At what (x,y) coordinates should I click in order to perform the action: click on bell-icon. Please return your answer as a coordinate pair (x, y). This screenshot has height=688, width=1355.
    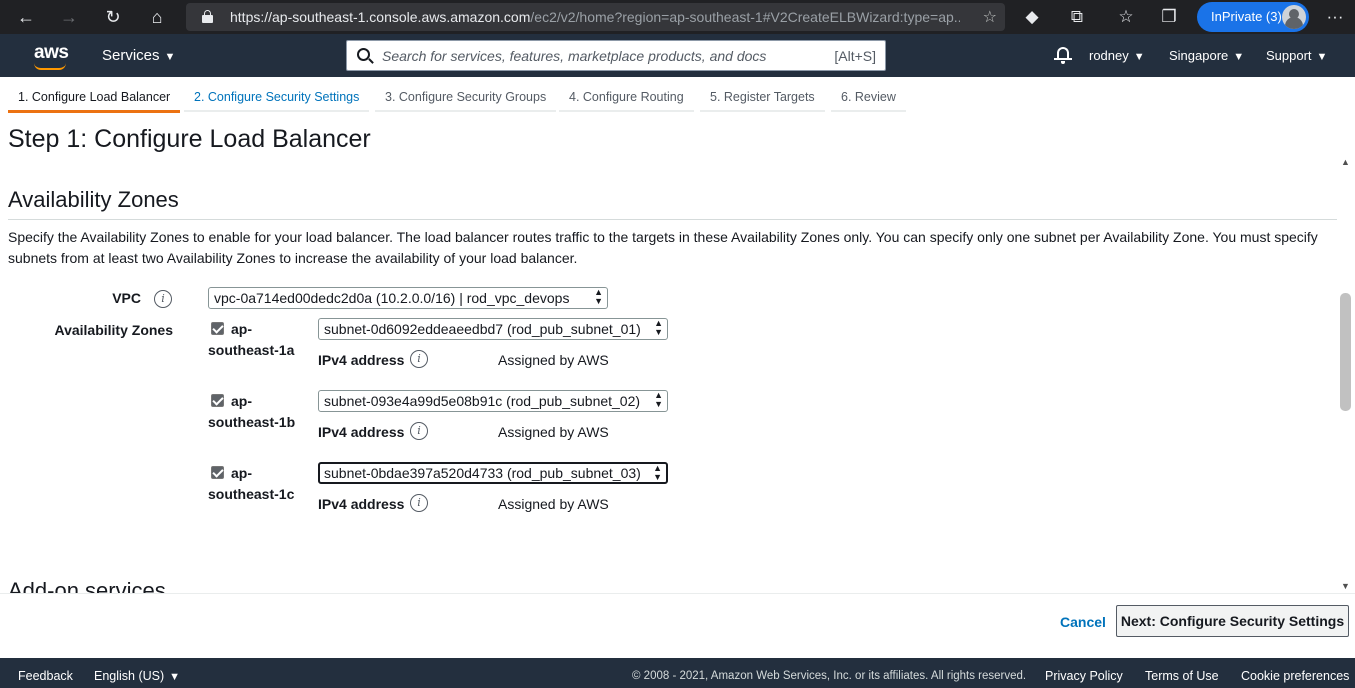
    Looking at the image, I should click on (1063, 55).